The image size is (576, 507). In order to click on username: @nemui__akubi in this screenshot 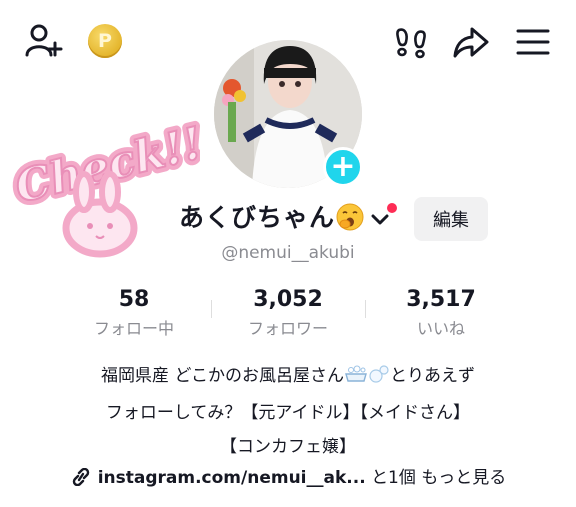, I will do `click(288, 253)`.